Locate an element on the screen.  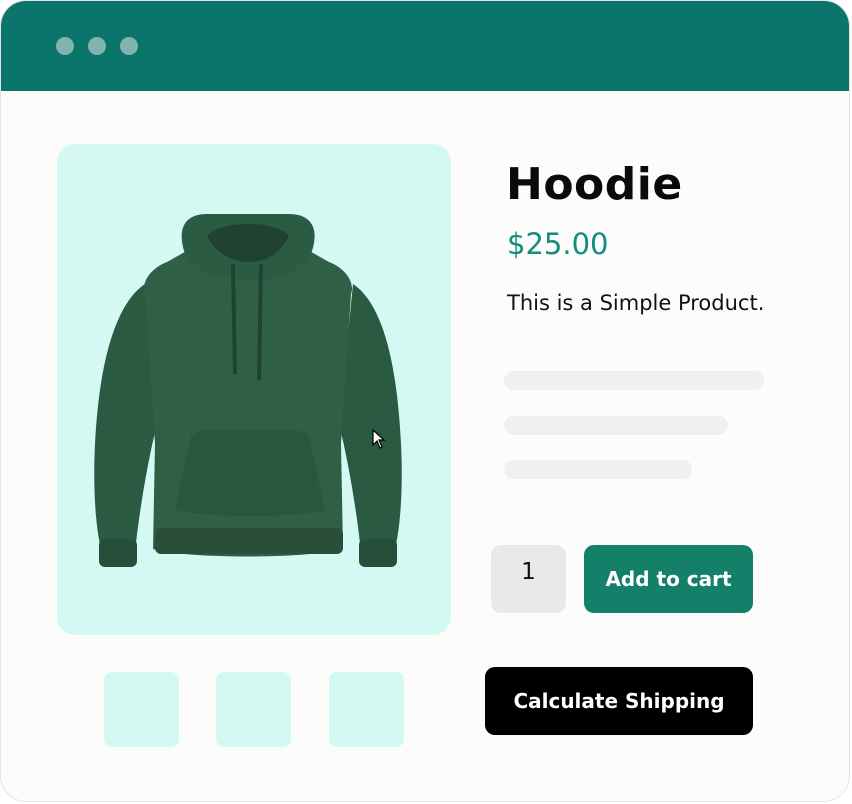
quantity-input is located at coordinates (528, 579).